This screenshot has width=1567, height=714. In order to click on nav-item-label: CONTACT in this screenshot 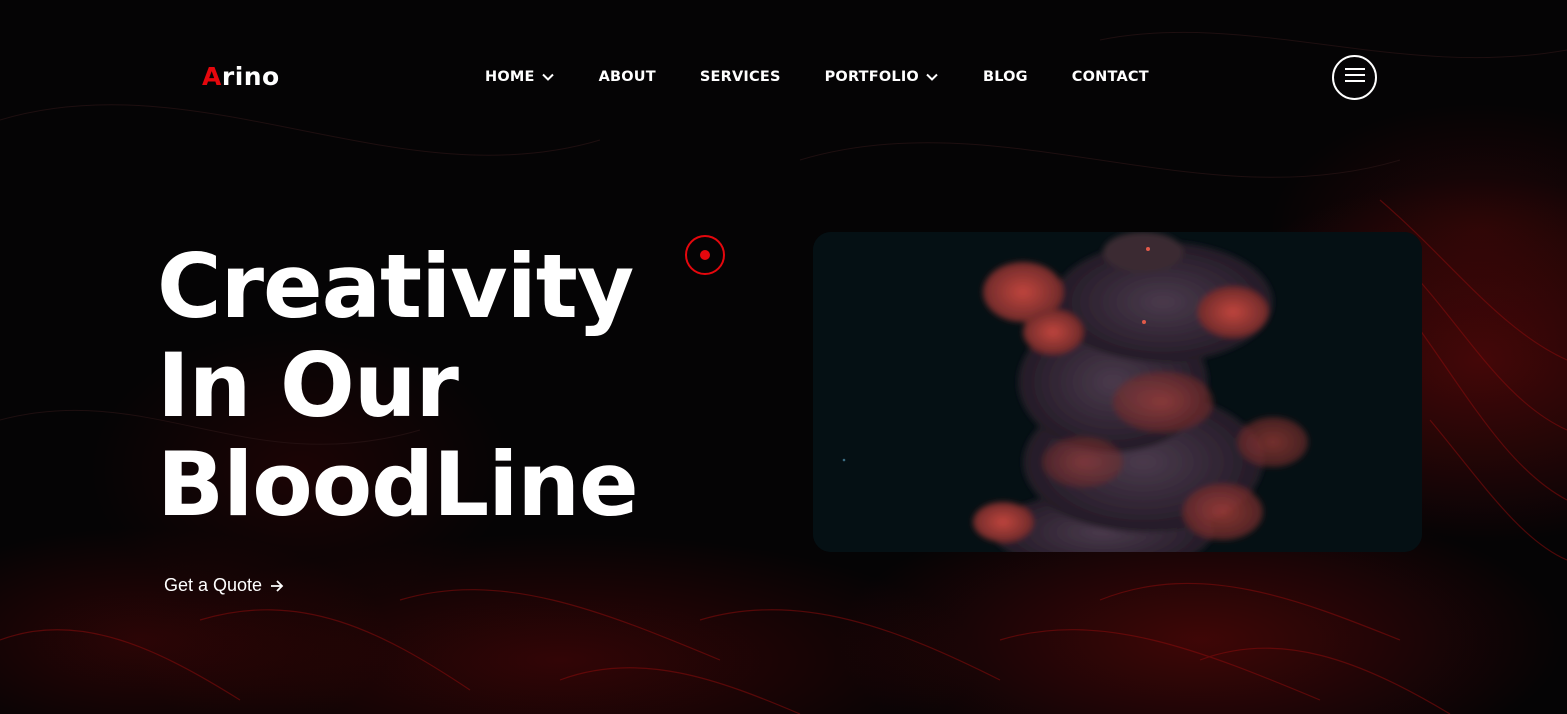, I will do `click(1110, 77)`.